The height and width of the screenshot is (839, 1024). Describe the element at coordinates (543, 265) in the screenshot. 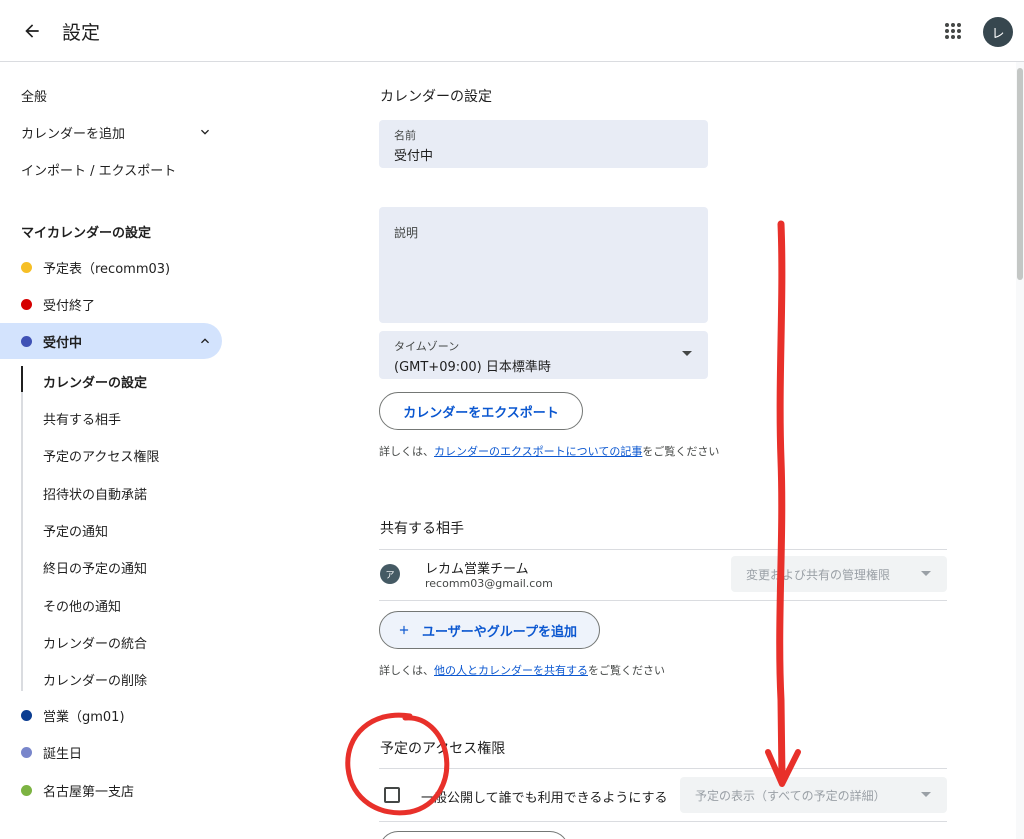

I see `description-field: 説明` at that location.